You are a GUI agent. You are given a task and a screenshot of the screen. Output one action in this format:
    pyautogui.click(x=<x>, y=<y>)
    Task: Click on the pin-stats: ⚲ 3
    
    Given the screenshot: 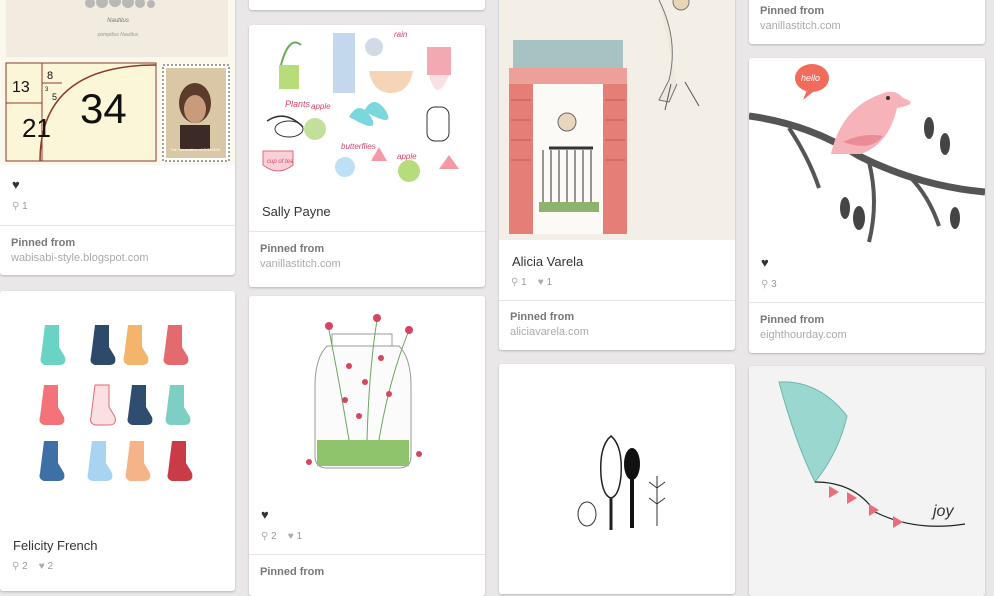 What is the action you would take?
    pyautogui.click(x=769, y=284)
    